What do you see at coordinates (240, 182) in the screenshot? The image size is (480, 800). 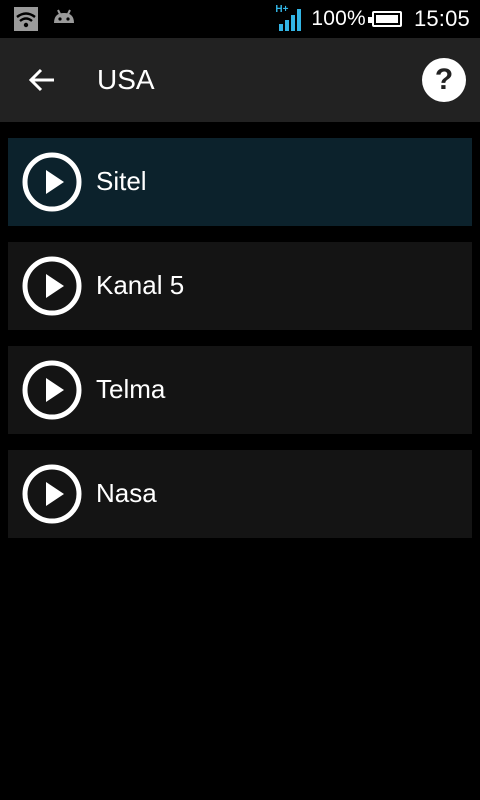 I see `channel-item-sitel: Sitel` at bounding box center [240, 182].